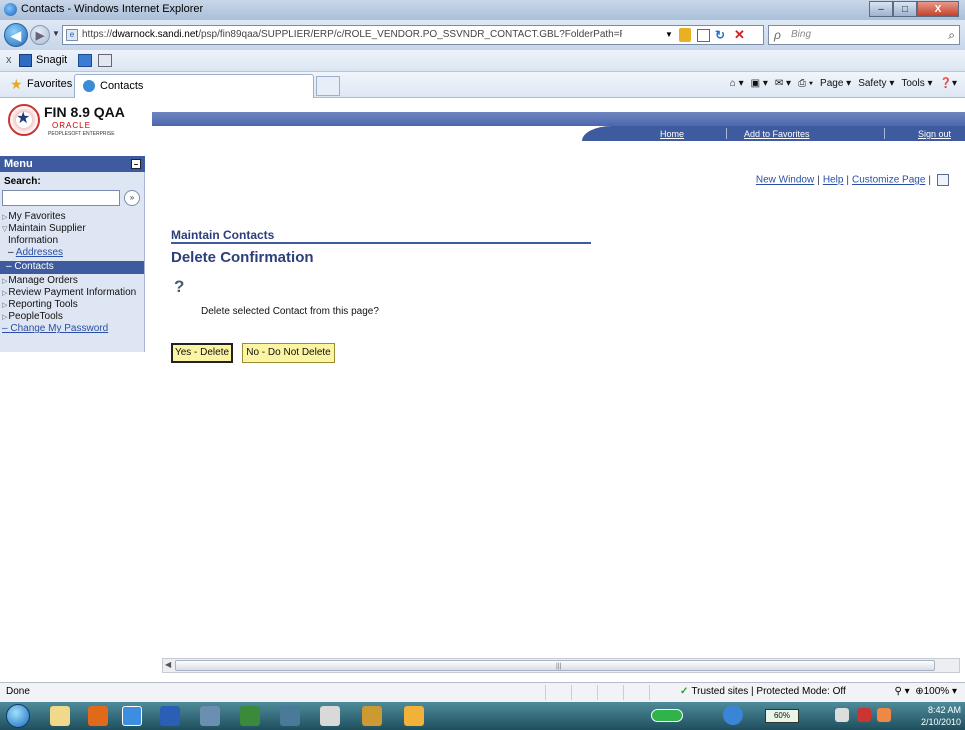 The width and height of the screenshot is (965, 730). I want to click on menu-search-input, so click(61, 198).